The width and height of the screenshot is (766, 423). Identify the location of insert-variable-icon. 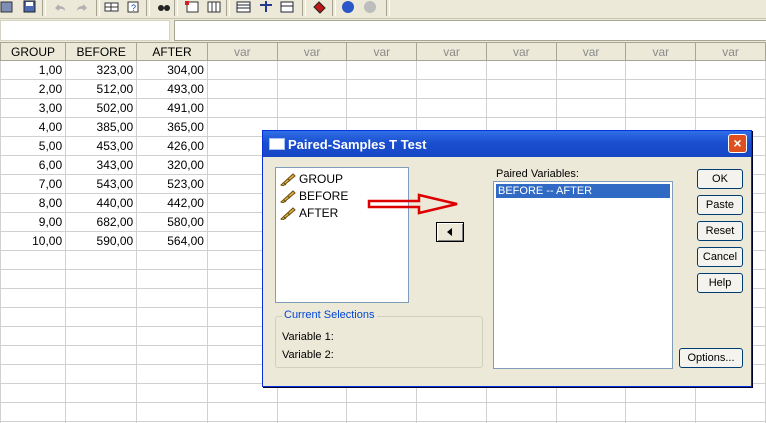
(214, 7).